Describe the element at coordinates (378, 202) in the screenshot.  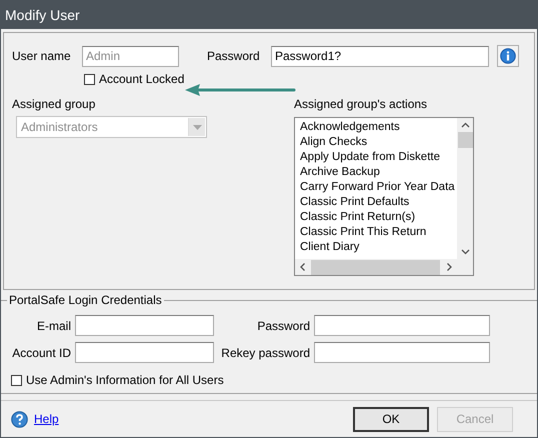
I see `list-item: Classic Print Defaults` at that location.